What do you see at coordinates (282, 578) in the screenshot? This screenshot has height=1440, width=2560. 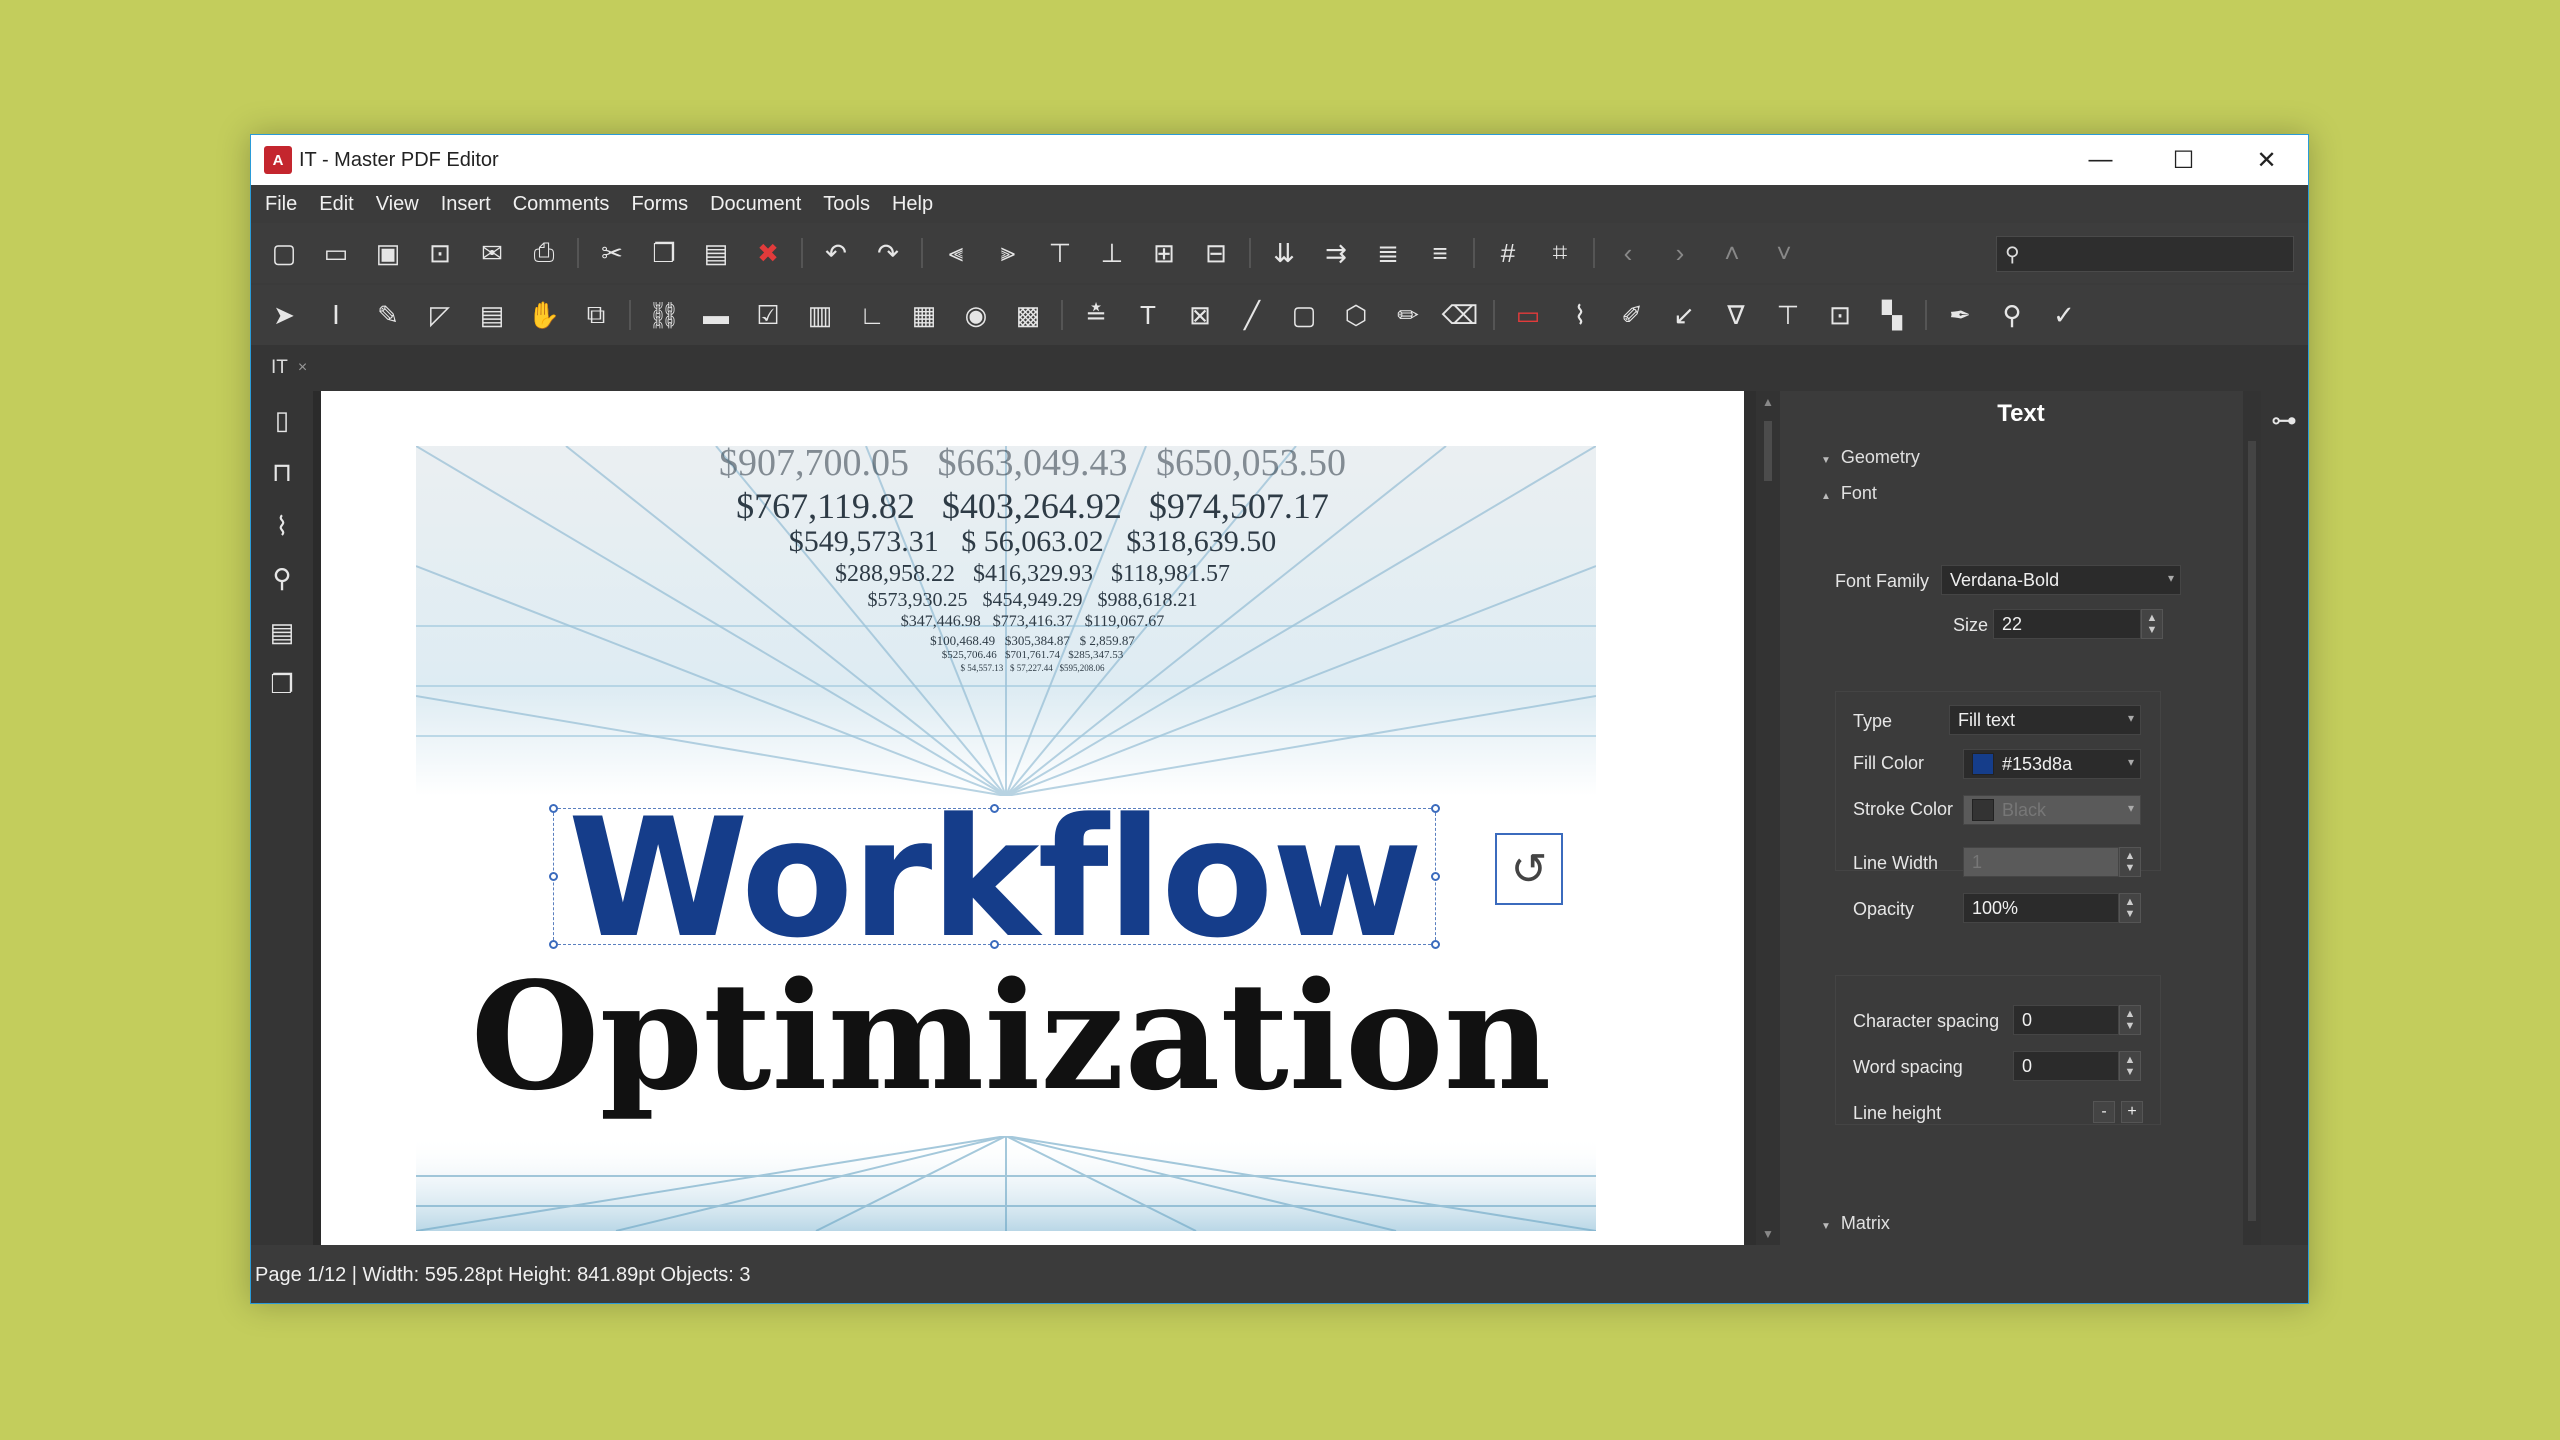 I see `search-icon: ⚲` at bounding box center [282, 578].